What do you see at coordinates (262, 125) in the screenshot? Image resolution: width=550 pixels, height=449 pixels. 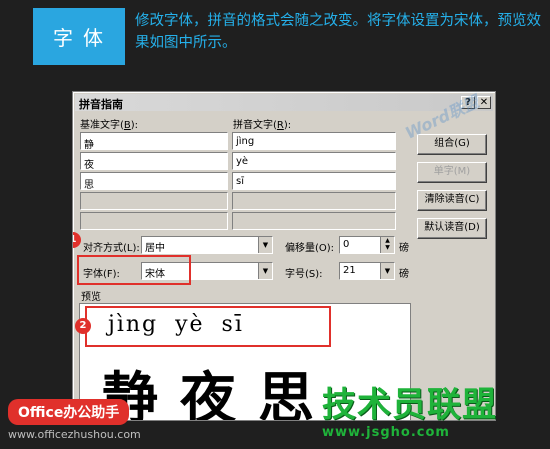 I see `pinyin-text-label: 拼音文字(R):` at bounding box center [262, 125].